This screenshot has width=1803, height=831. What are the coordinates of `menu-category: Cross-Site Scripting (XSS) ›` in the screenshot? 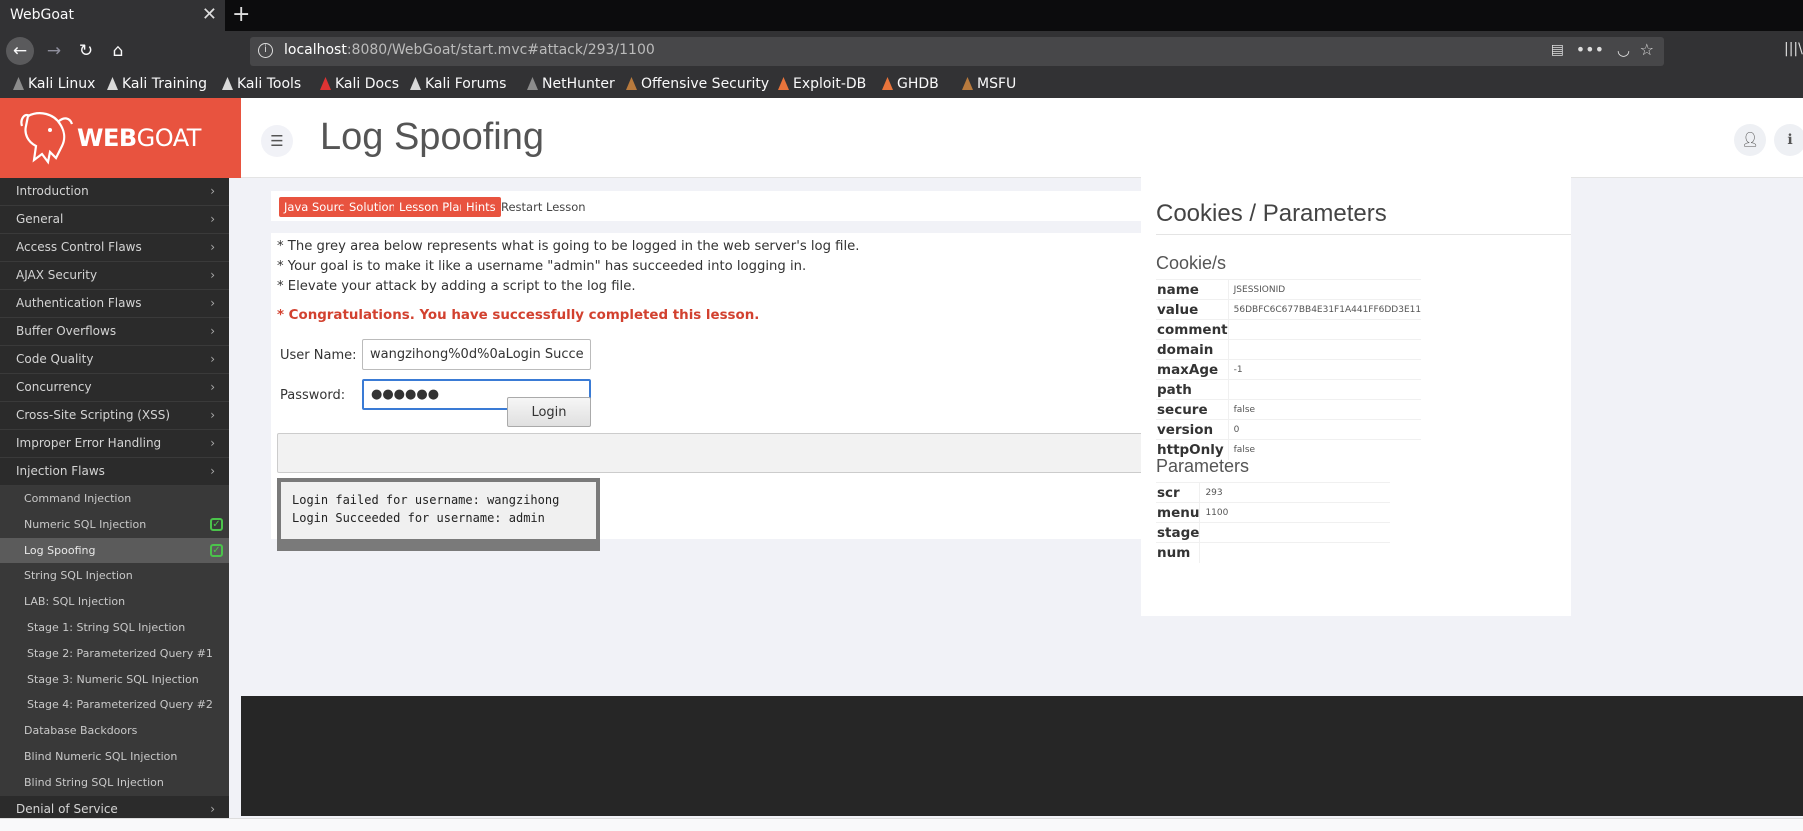 It's located at (114, 416).